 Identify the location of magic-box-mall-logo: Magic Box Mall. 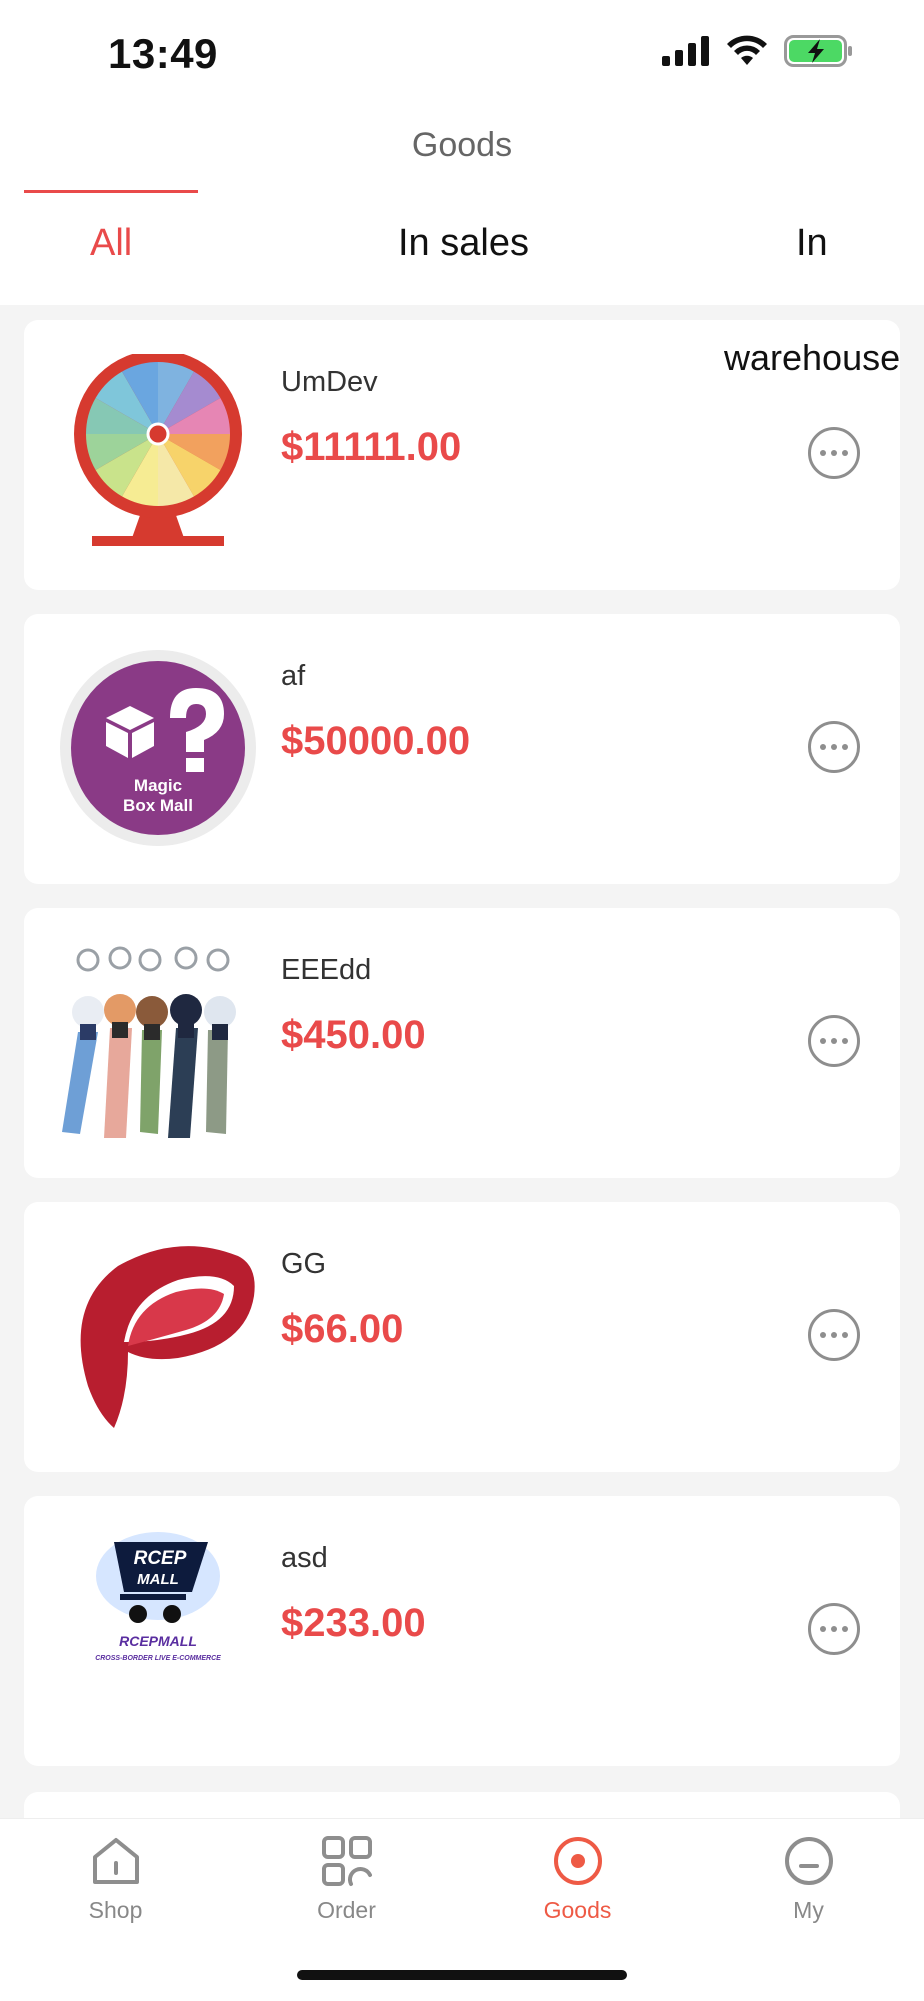
(158, 748).